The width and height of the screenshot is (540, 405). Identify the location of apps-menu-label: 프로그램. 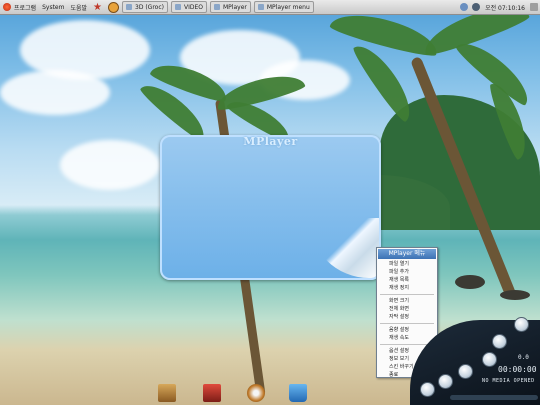
(25, 8).